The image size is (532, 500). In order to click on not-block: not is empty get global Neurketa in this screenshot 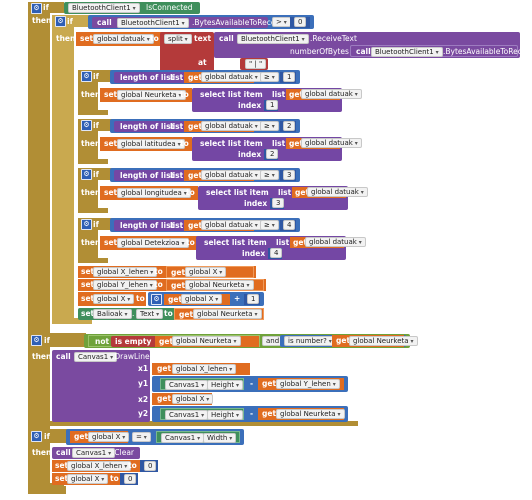, I will do `click(174, 341)`.